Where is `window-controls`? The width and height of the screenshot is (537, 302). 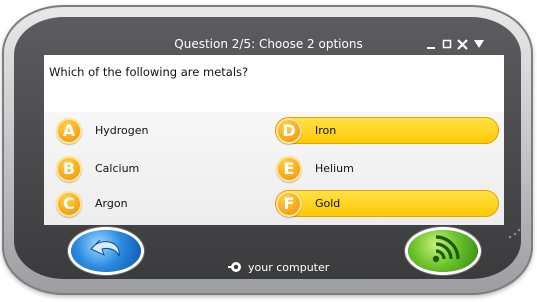
window-controls is located at coordinates (454, 44).